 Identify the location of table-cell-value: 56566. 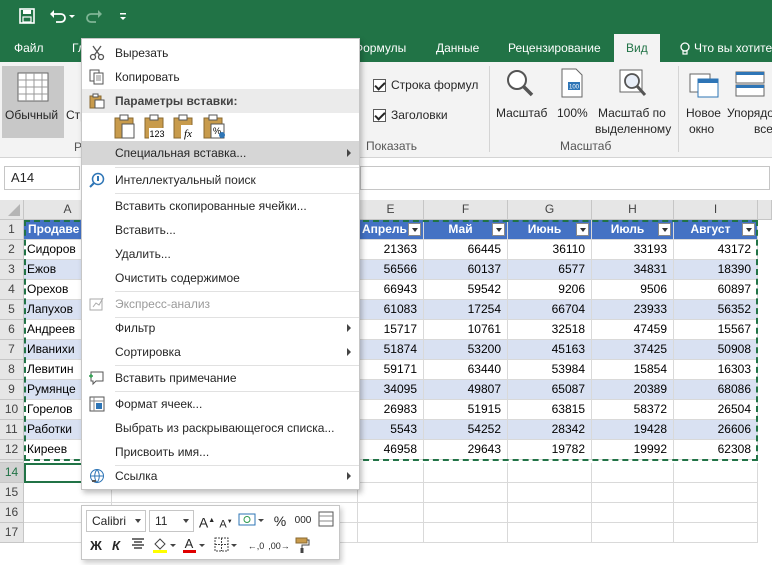
(391, 270).